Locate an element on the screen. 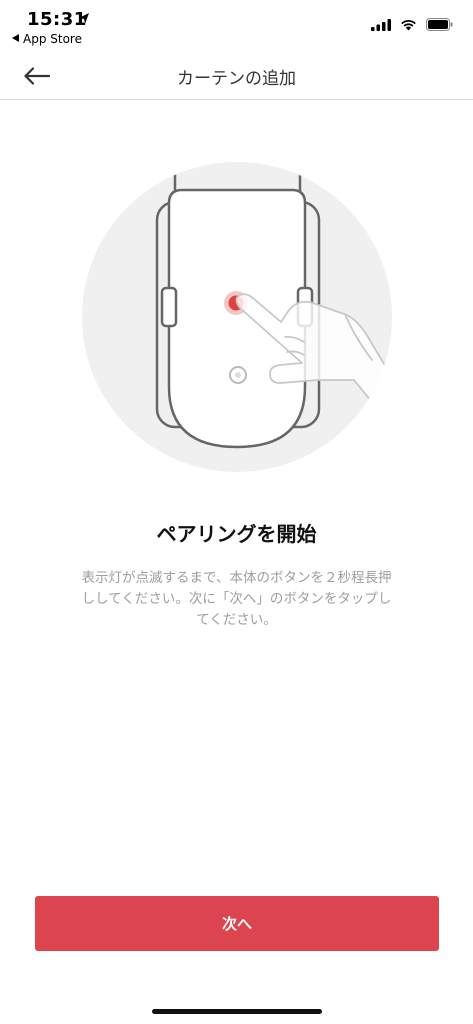 The width and height of the screenshot is (473, 1024). next-button: 次へ is located at coordinates (237, 923).